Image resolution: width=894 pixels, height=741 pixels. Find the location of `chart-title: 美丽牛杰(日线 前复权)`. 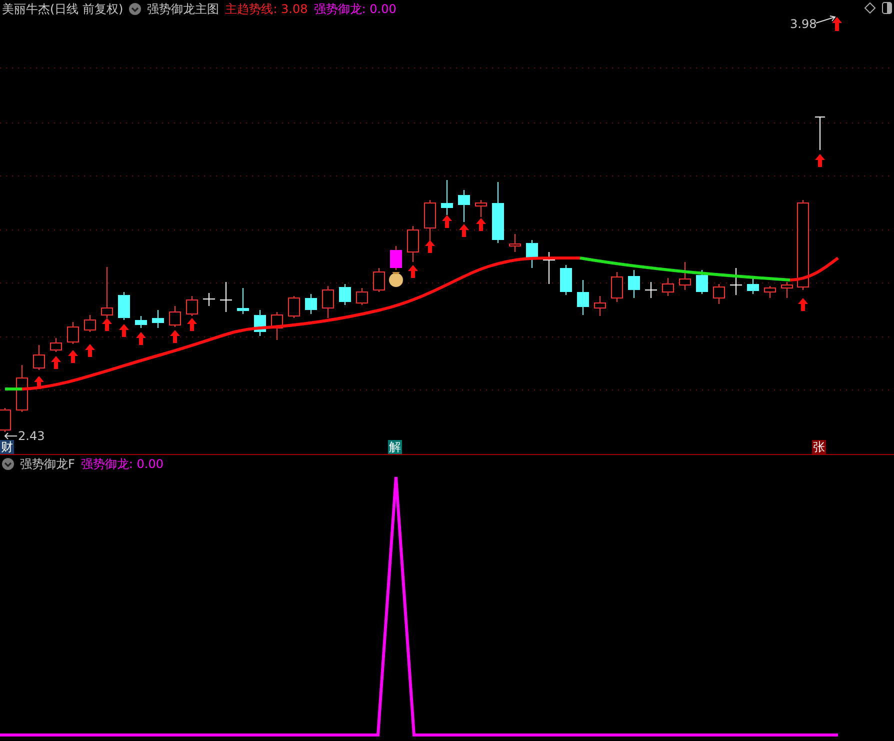

chart-title: 美丽牛杰(日线 前复权) is located at coordinates (63, 9).